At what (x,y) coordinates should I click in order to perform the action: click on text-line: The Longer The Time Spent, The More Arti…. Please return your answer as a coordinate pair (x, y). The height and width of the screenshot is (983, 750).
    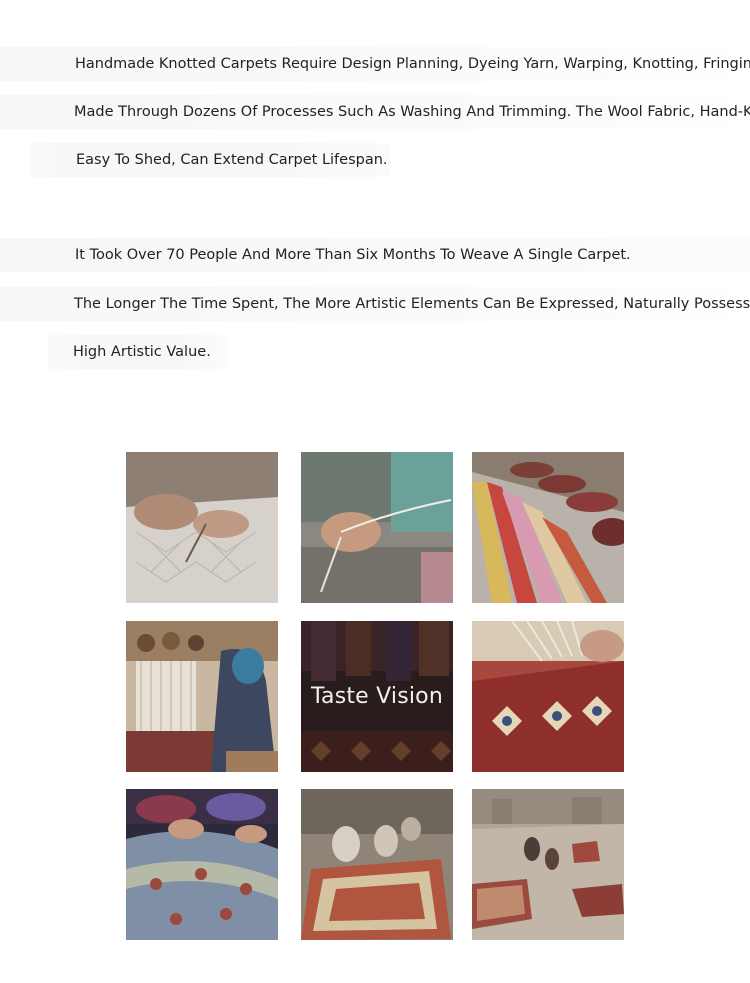
    Looking at the image, I should click on (375, 304).